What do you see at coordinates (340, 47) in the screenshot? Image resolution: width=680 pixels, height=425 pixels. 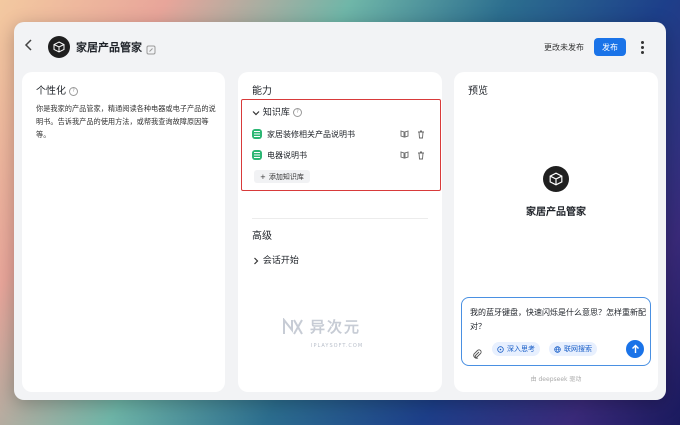 I see `top-bar: 家居产品管家 更改未发布 发布` at bounding box center [340, 47].